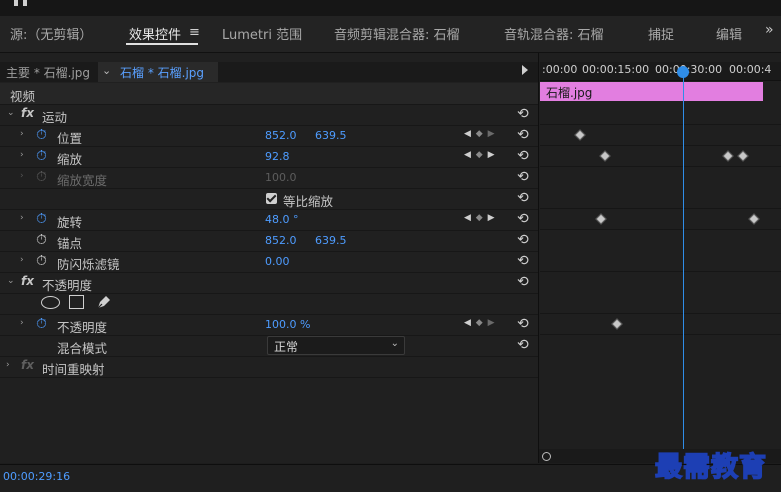  Describe the element at coordinates (82, 327) in the screenshot. I see `opacity-label: 不透明度` at that location.